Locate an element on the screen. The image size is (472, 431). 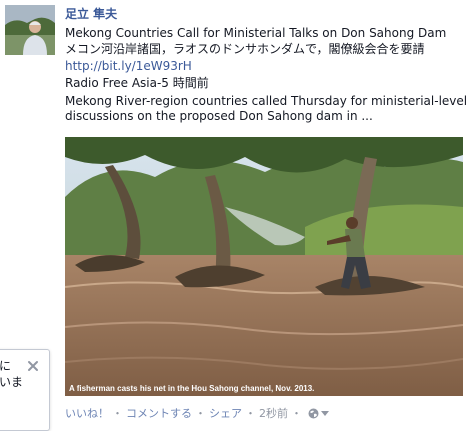
author-avatar is located at coordinates (30, 30).